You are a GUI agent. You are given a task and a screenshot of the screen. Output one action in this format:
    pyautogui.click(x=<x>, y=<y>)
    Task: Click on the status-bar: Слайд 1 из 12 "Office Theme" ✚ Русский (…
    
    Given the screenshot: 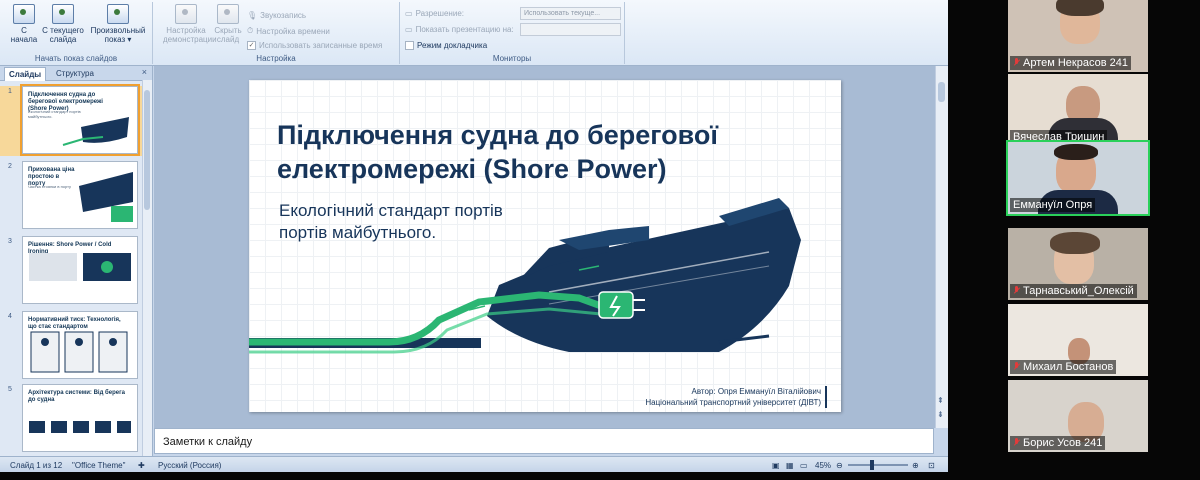 What is the action you would take?
    pyautogui.click(x=474, y=464)
    